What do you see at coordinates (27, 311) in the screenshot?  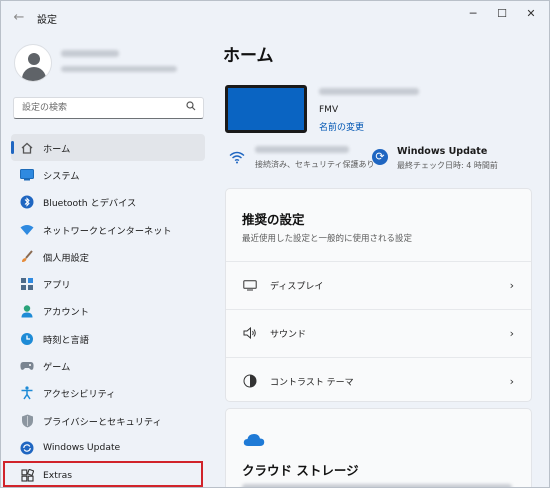 I see `account-icon` at bounding box center [27, 311].